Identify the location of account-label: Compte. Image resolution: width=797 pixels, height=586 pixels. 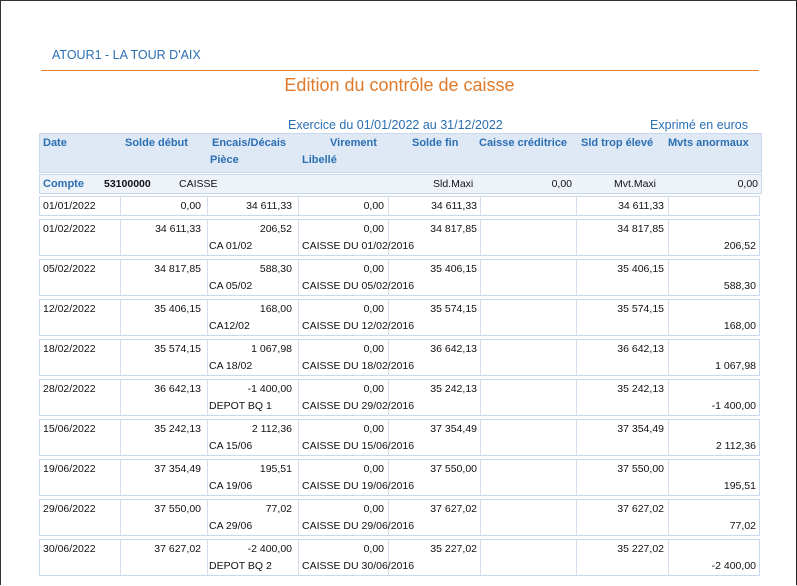
(63, 184).